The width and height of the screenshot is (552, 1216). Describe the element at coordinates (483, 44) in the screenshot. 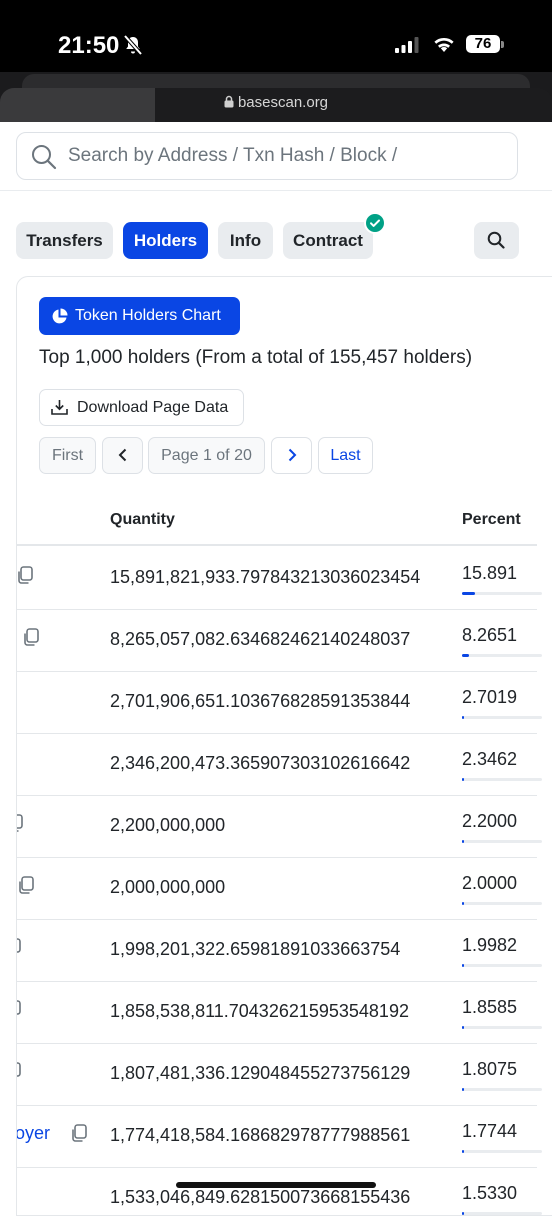

I see `battery-indicator: 76` at that location.